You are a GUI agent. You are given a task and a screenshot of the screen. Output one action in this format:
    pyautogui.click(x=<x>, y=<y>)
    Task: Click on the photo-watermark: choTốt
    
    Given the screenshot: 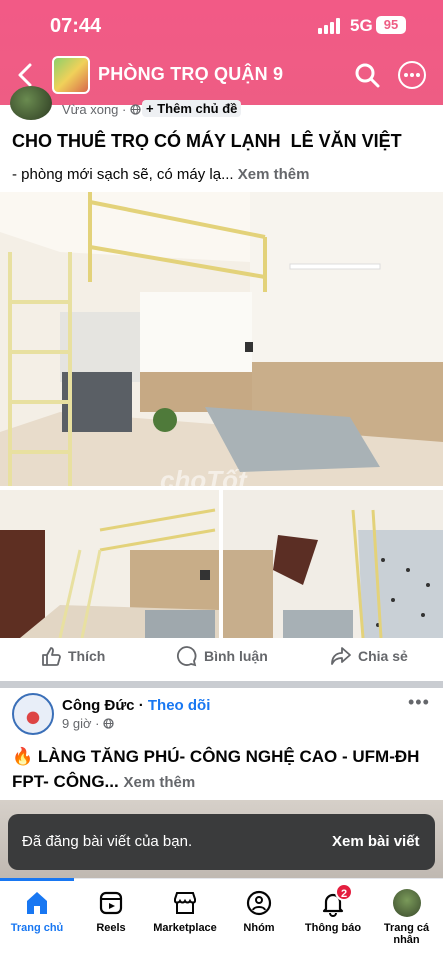 What is the action you would take?
    pyautogui.click(x=203, y=480)
    